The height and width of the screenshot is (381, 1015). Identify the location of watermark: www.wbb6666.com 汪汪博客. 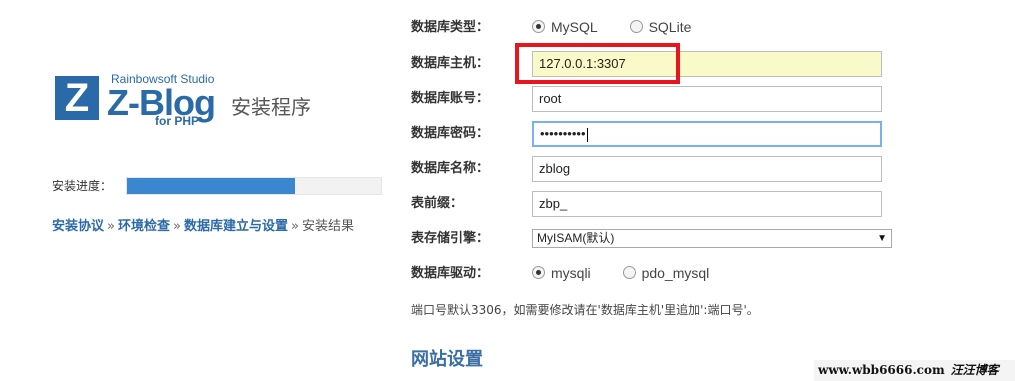
(914, 370).